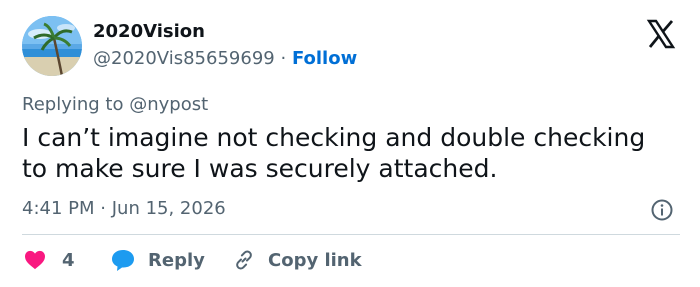  I want to click on follow-button: Follow, so click(324, 58).